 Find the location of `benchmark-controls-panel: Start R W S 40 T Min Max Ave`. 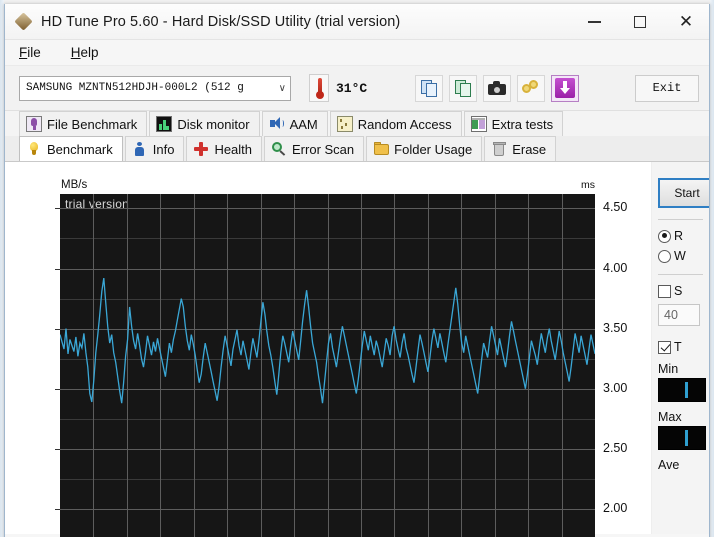

benchmark-controls-panel: Start R W S 40 T Min Max Ave is located at coordinates (680, 348).